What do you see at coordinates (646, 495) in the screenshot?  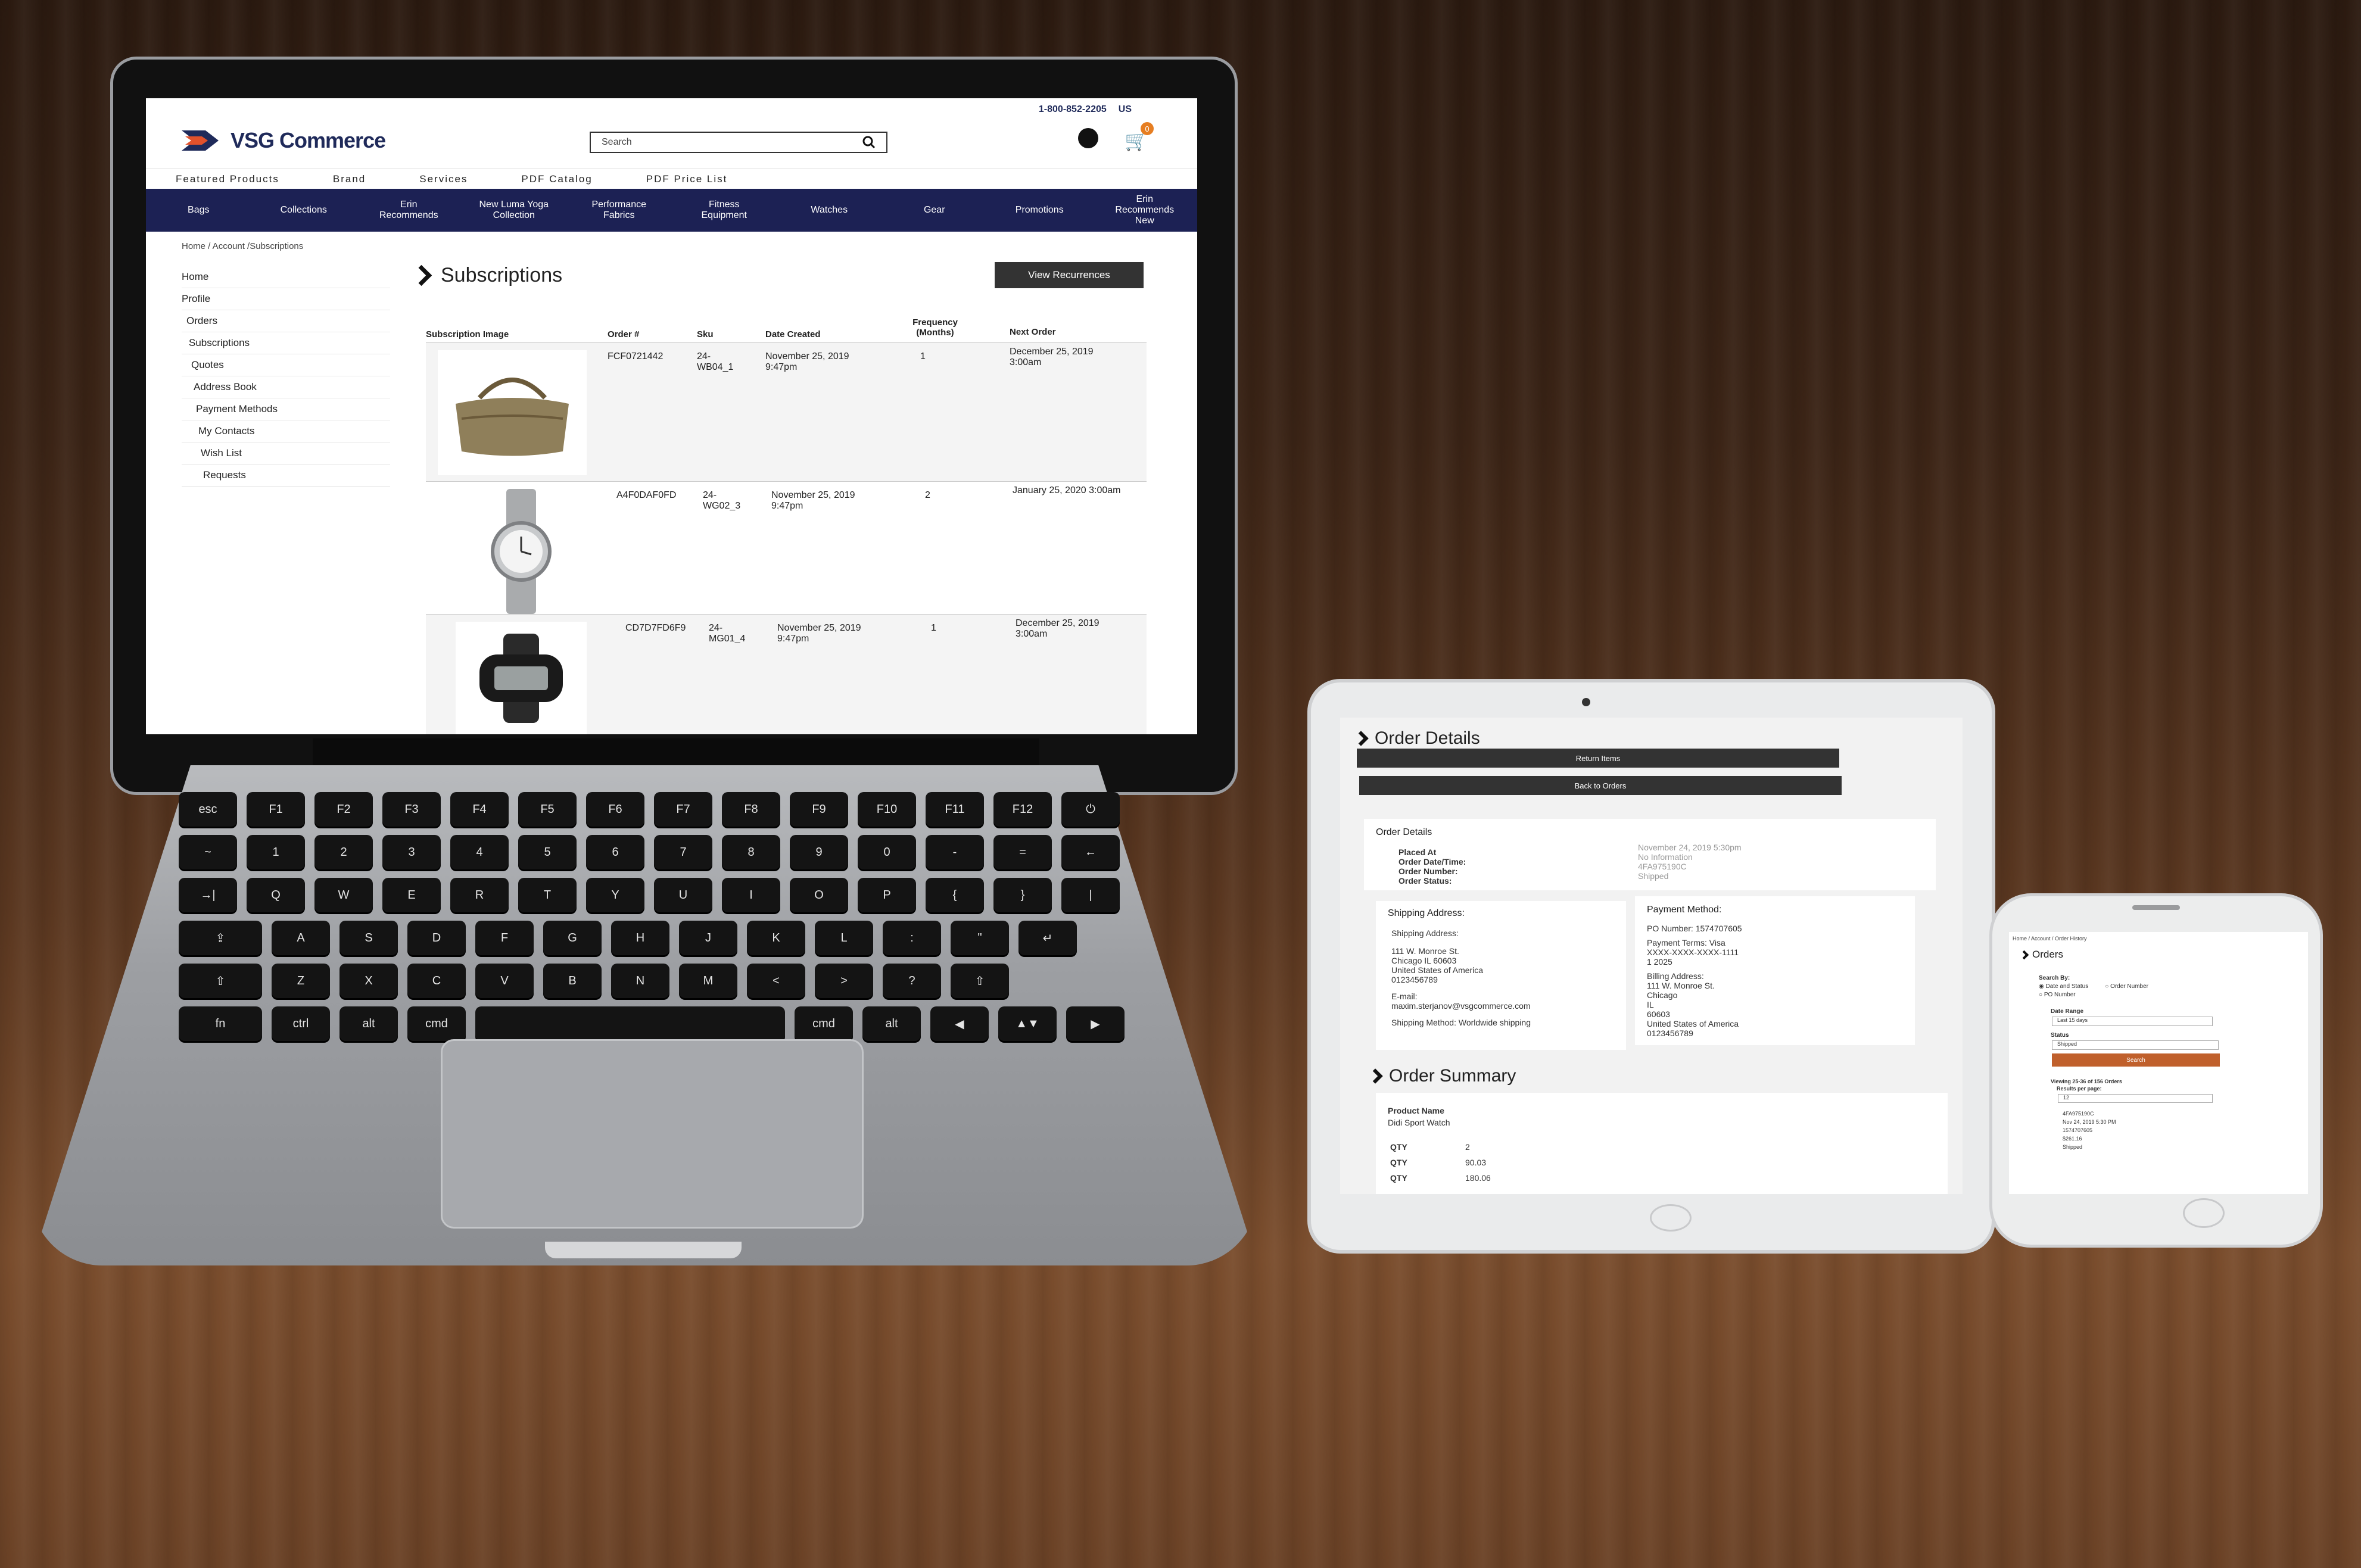 I see `order-number: A4F0DAF0FD` at bounding box center [646, 495].